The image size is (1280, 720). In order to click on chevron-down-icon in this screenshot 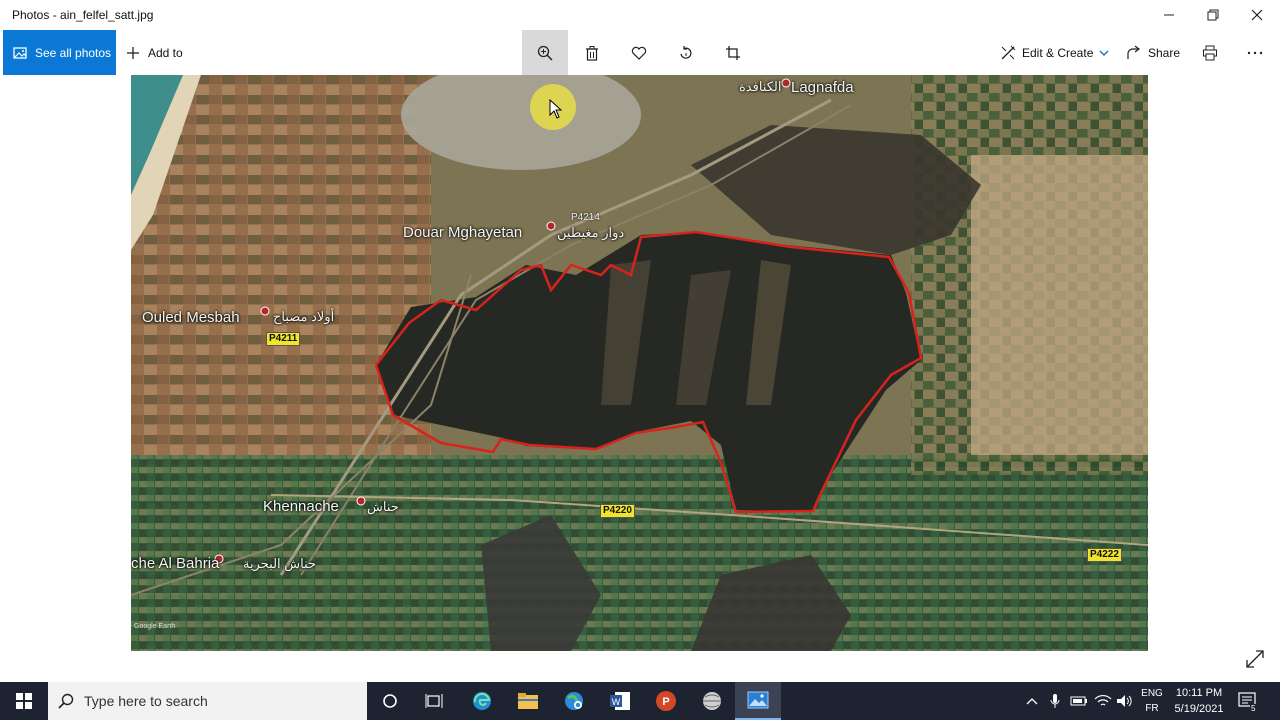, I will do `click(1104, 53)`.